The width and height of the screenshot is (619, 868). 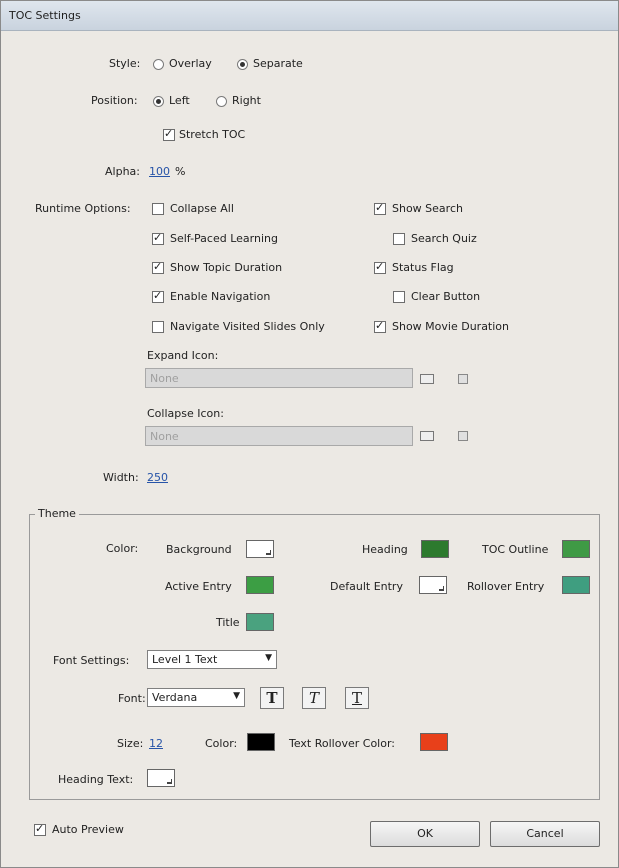 What do you see at coordinates (576, 585) in the screenshot?
I see `rollover-entry-color-swatch` at bounding box center [576, 585].